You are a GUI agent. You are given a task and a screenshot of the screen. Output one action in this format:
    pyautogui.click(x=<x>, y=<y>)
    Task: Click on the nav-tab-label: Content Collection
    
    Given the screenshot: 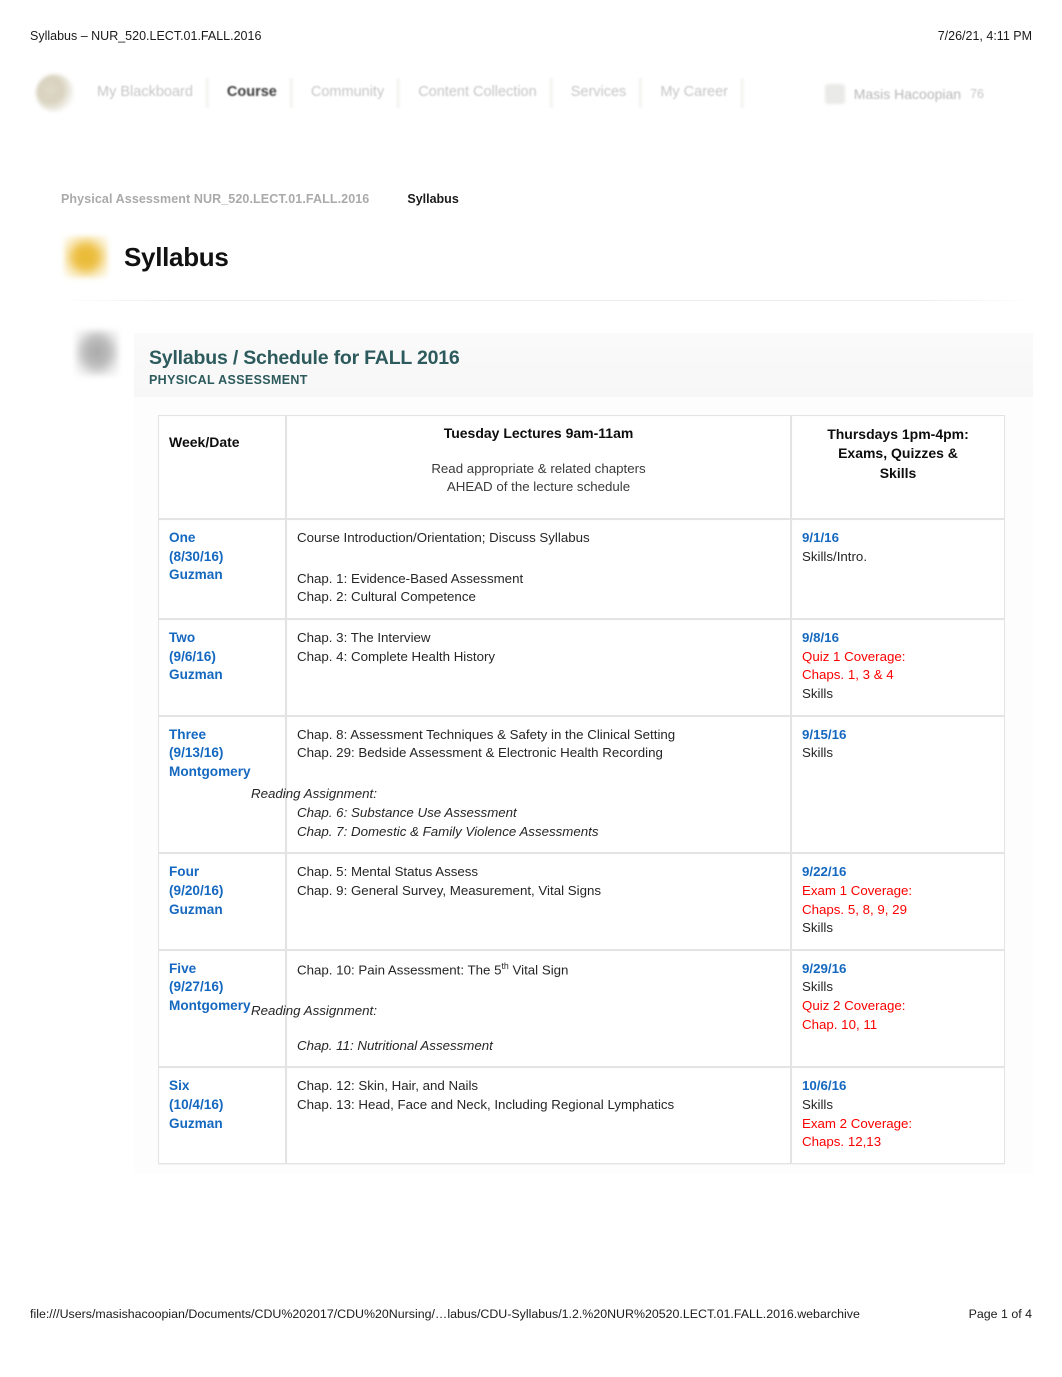 What is the action you would take?
    pyautogui.click(x=477, y=92)
    